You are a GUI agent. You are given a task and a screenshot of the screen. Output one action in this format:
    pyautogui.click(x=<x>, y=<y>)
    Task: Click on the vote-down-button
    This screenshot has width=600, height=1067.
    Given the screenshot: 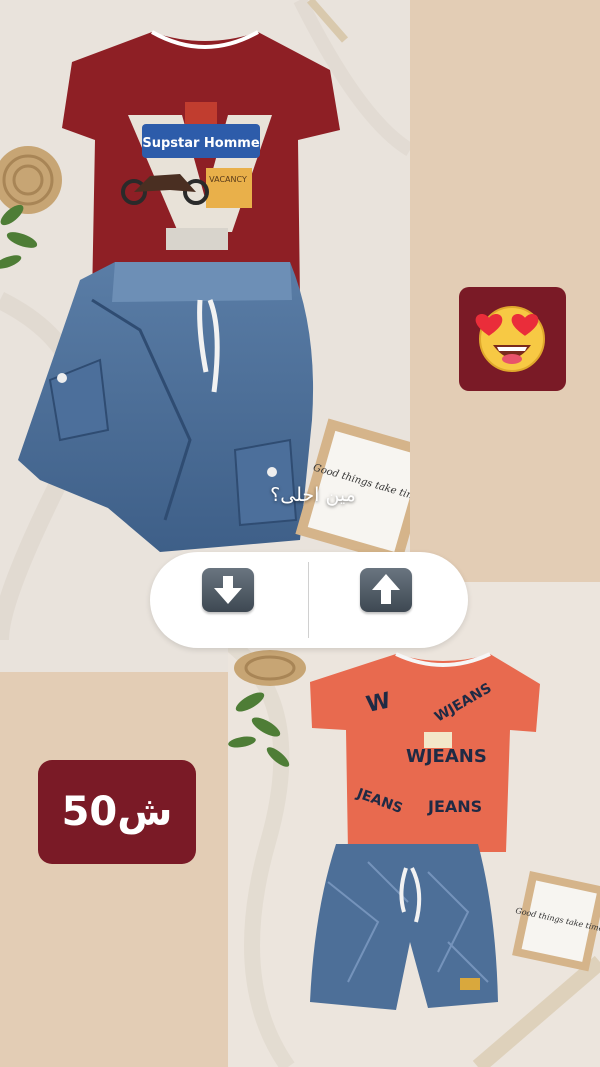 What is the action you would take?
    pyautogui.click(x=228, y=590)
    